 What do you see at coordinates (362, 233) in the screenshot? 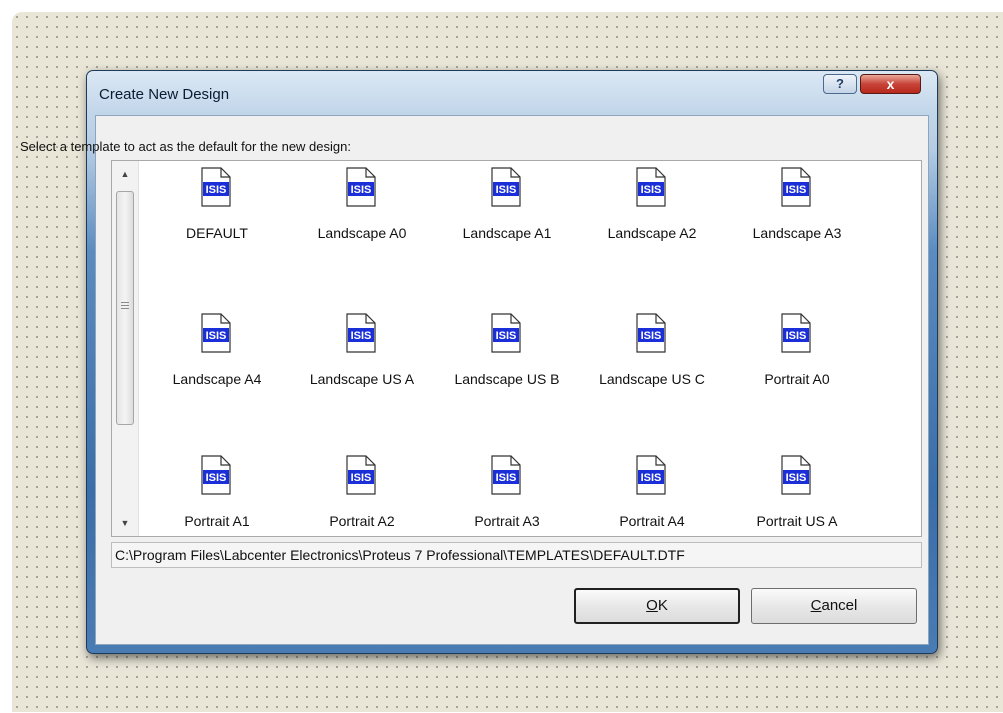
I see `template-label: Landscape A0` at bounding box center [362, 233].